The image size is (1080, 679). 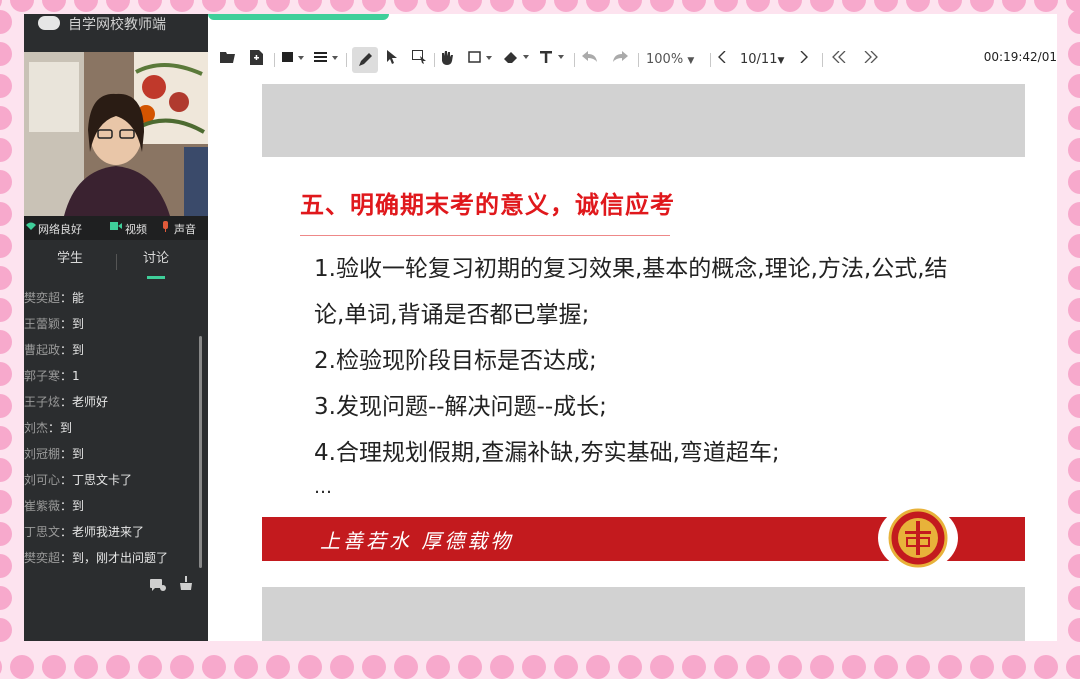 What do you see at coordinates (158, 586) in the screenshot?
I see `chat-settings-icon` at bounding box center [158, 586].